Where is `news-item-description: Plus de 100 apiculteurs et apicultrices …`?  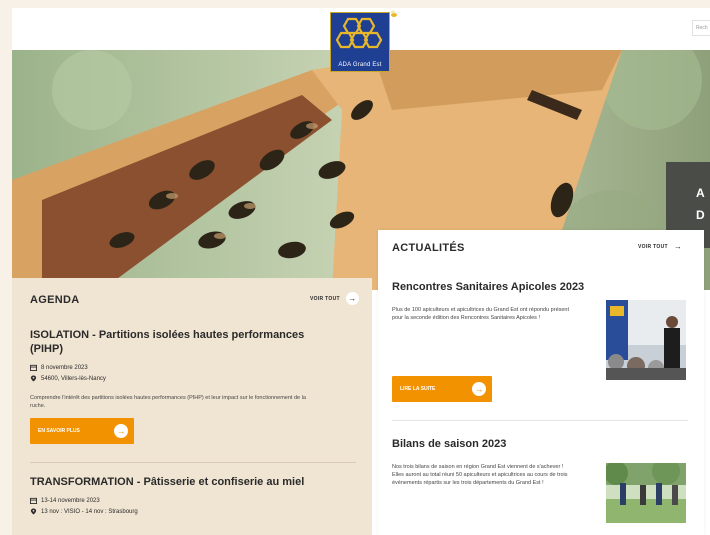
news-item-description: Plus de 100 apiculteurs et apicultrices … is located at coordinates (481, 314).